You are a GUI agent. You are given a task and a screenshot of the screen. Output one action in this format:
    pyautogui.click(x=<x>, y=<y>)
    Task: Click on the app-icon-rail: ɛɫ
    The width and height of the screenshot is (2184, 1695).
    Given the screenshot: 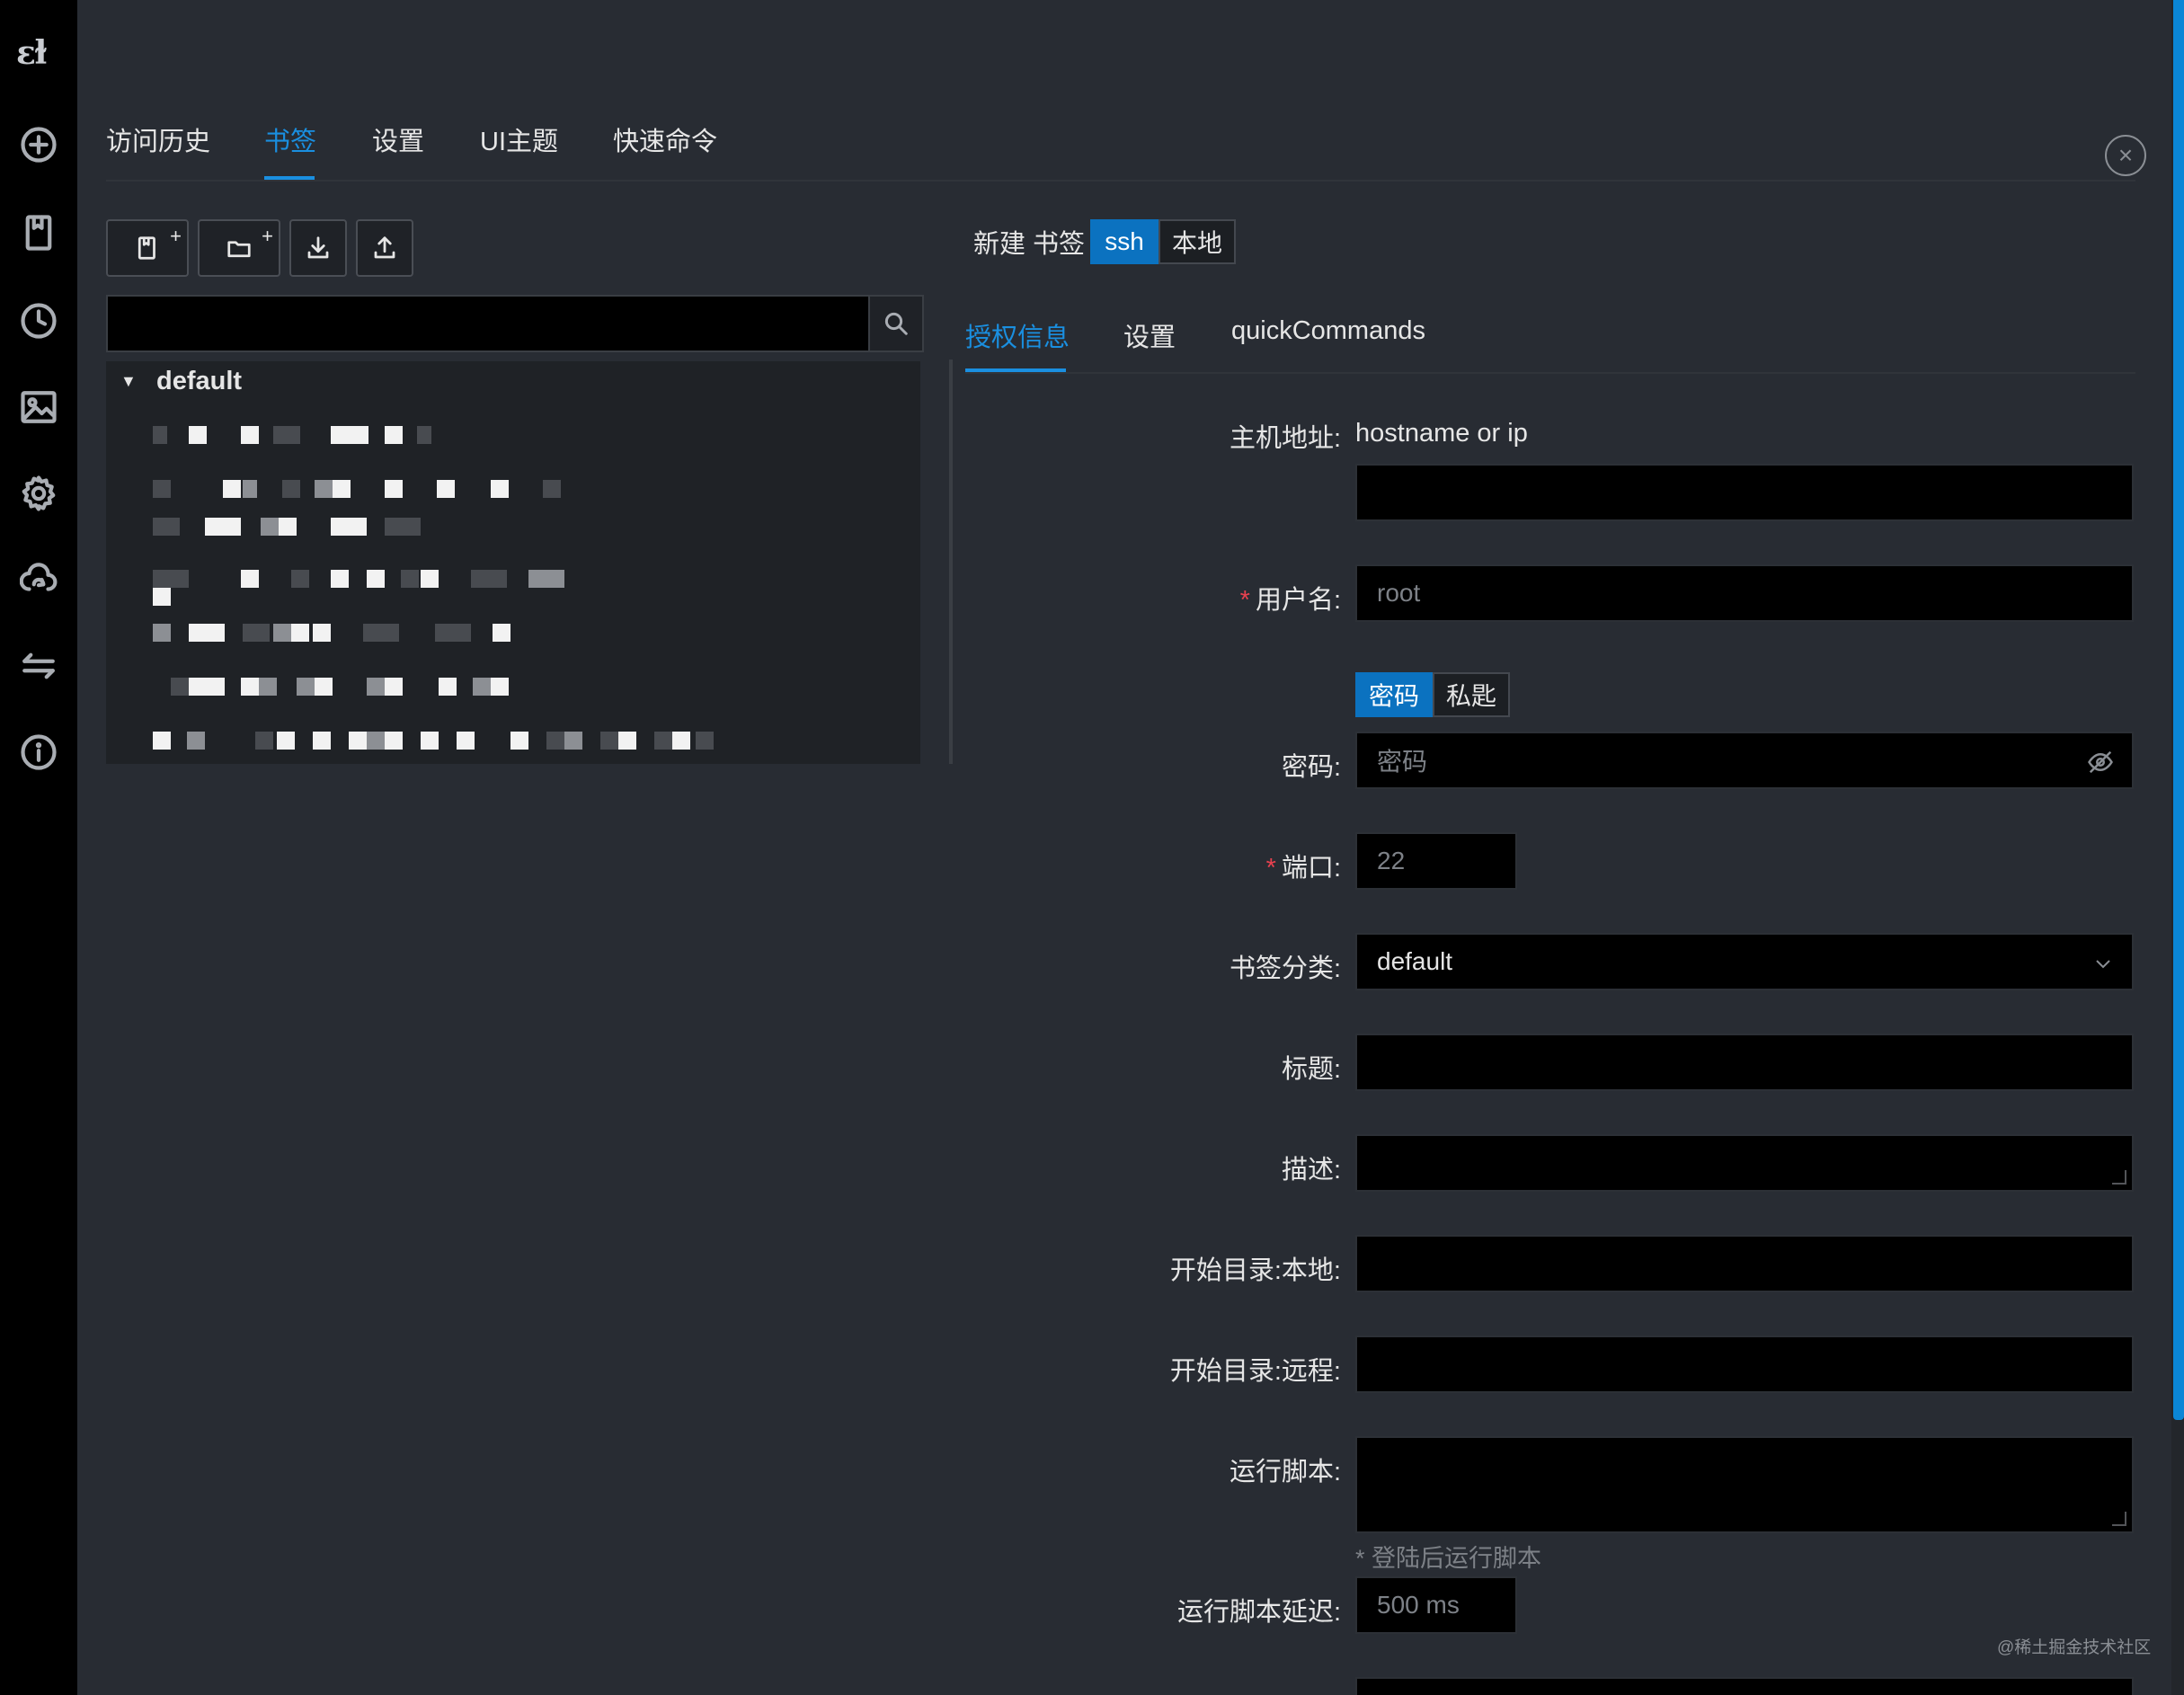 What is the action you would take?
    pyautogui.click(x=38, y=847)
    